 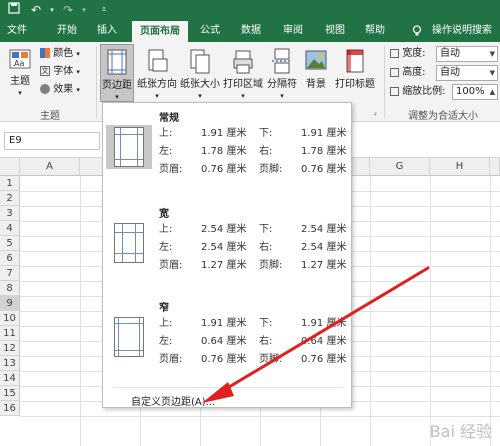 I want to click on arrow-head, so click(x=218, y=392).